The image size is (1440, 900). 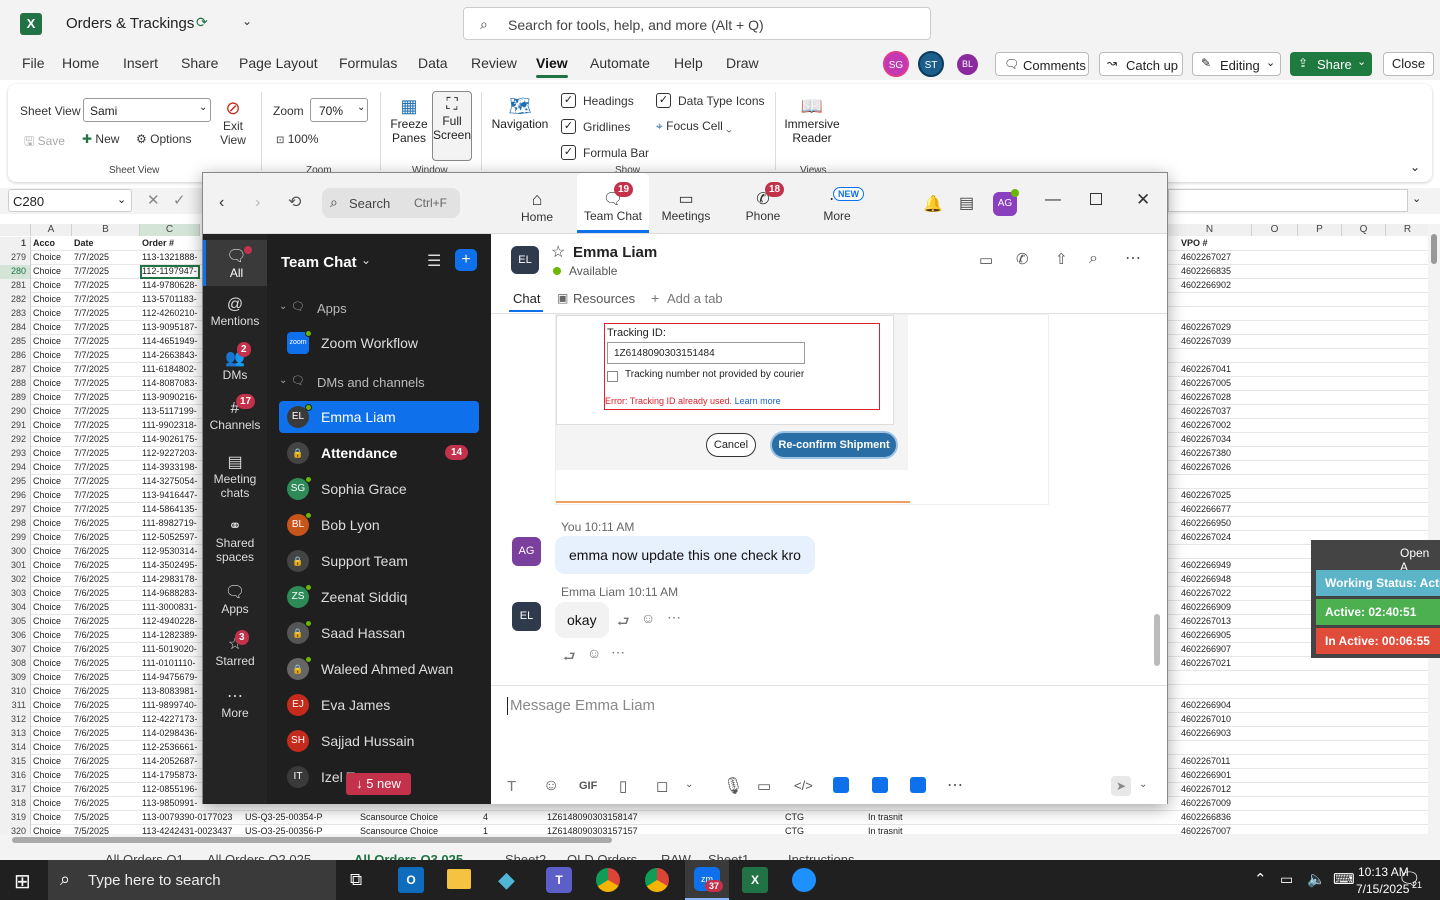 What do you see at coordinates (812, 128) in the screenshot?
I see `immersive-reader-button: 📖 Immersive Reader` at bounding box center [812, 128].